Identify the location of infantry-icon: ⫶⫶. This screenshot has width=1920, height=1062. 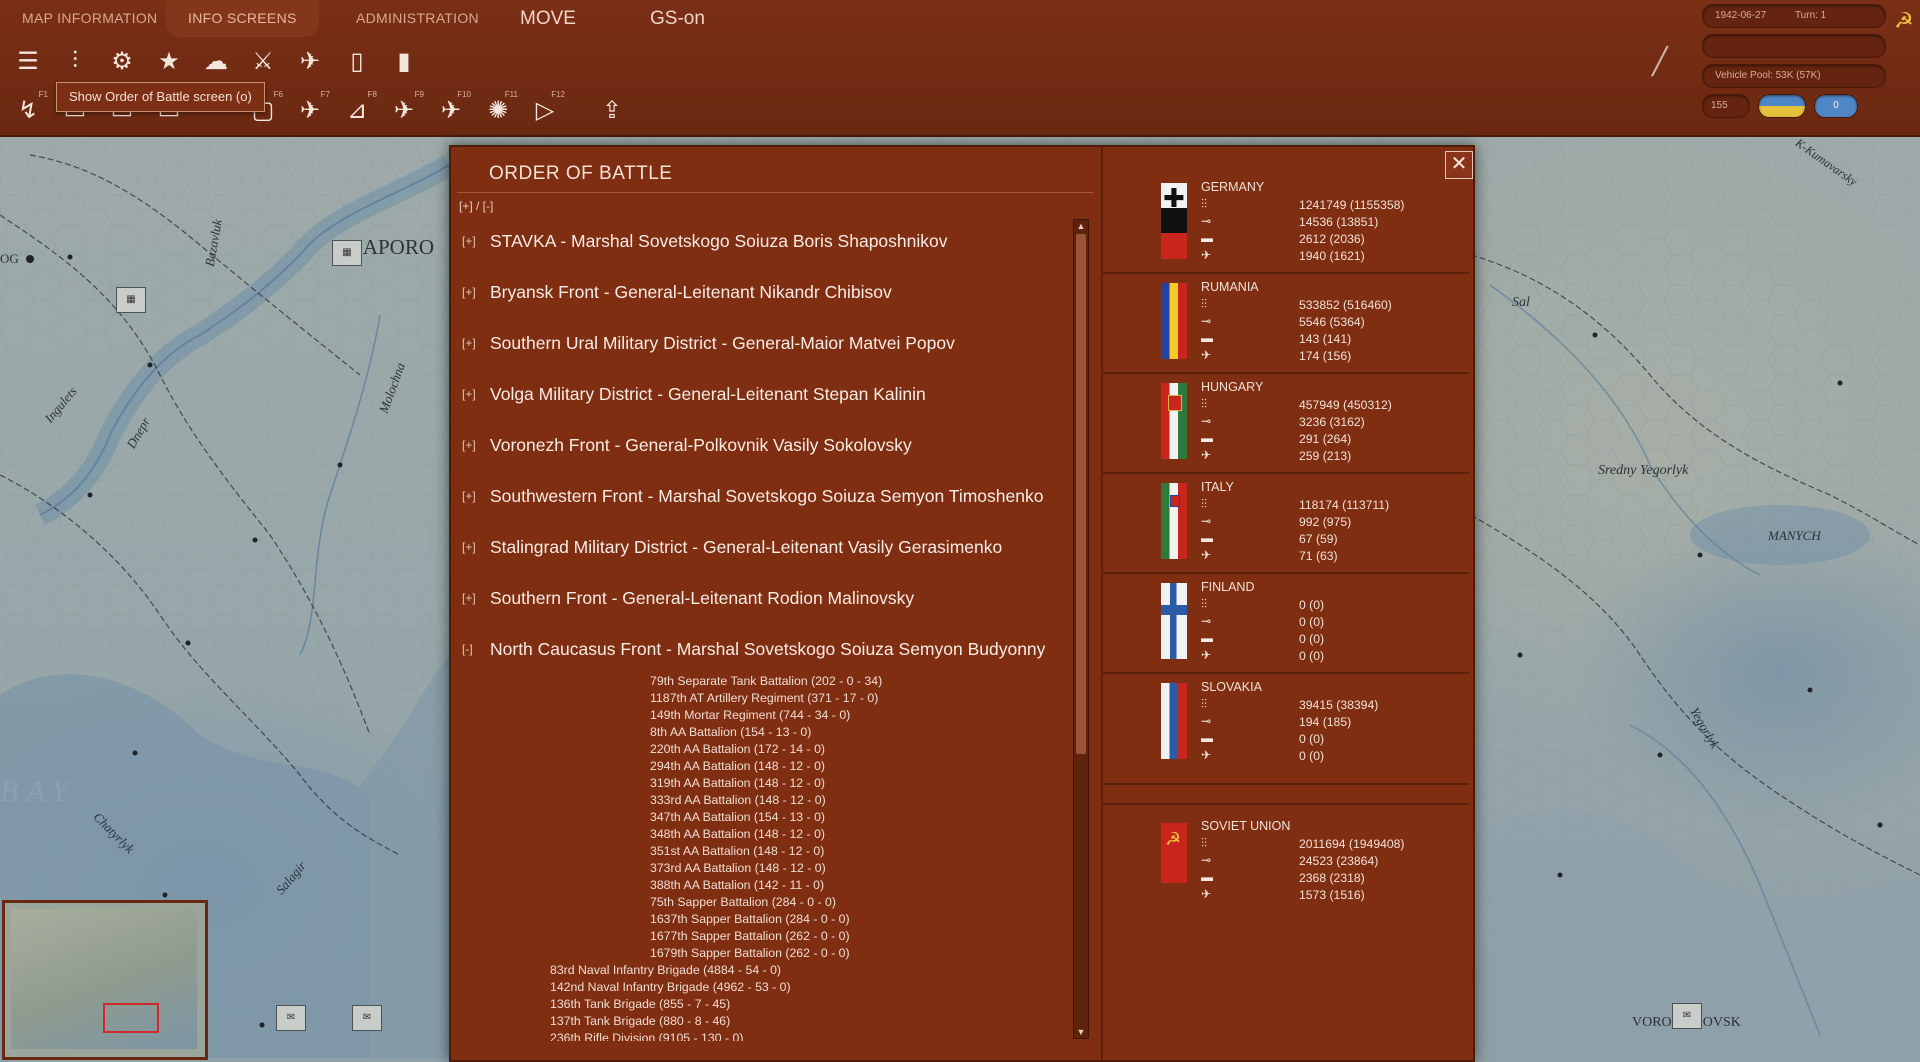
(1204, 704).